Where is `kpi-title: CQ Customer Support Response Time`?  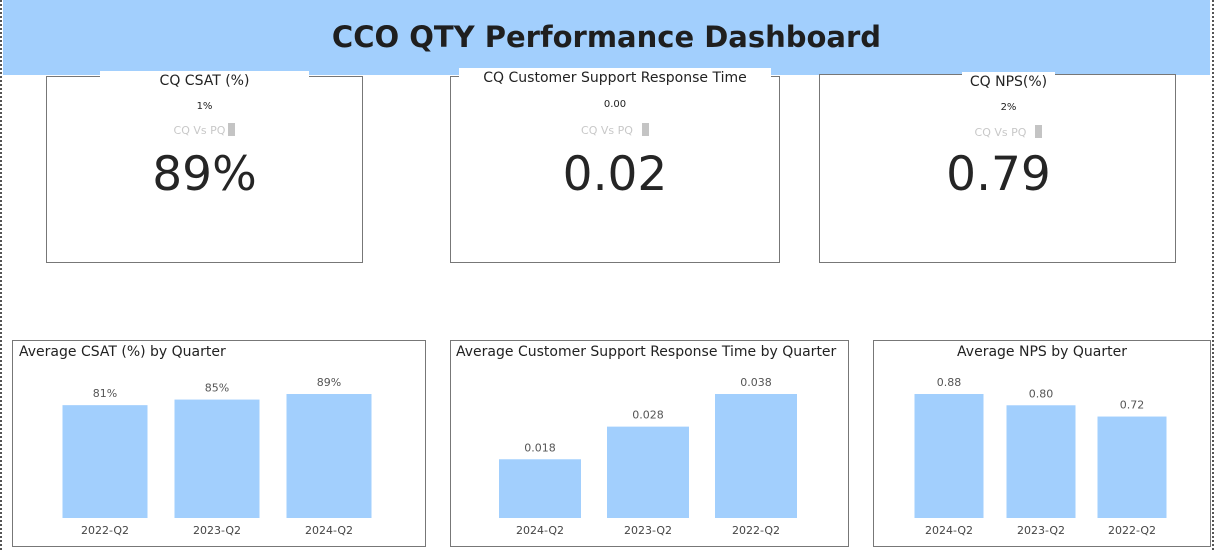
kpi-title: CQ Customer Support Response Time is located at coordinates (615, 78).